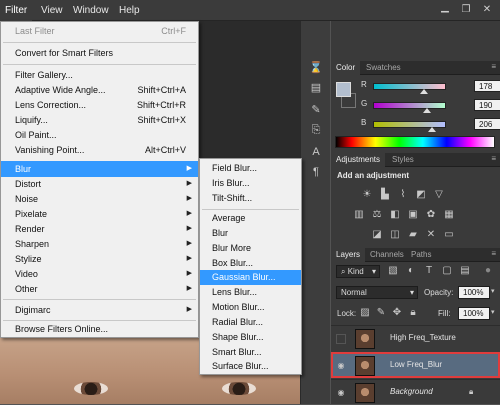  Describe the element at coordinates (439, 195) in the screenshot. I see `vibrance-icon: ▽` at that location.